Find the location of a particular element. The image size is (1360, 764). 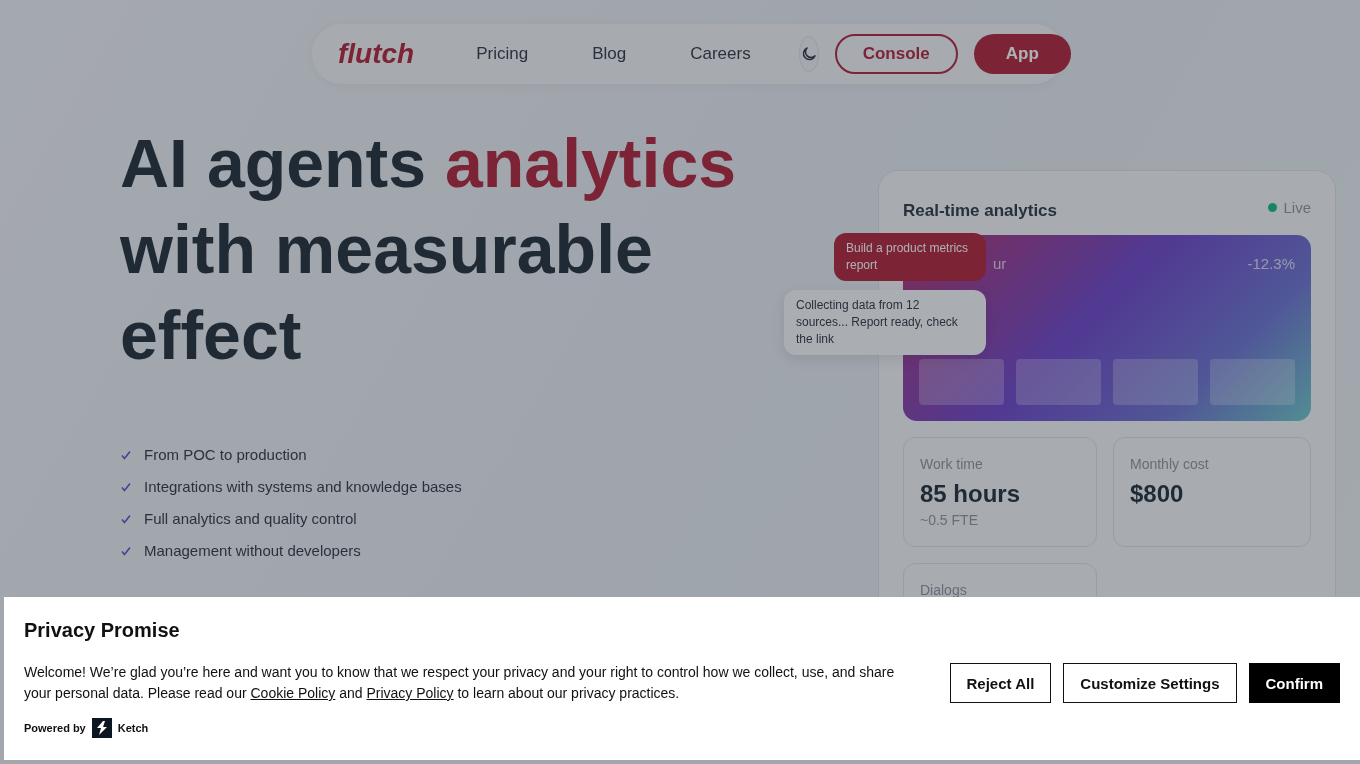

stat-label: Monthly cost is located at coordinates (1170, 464).